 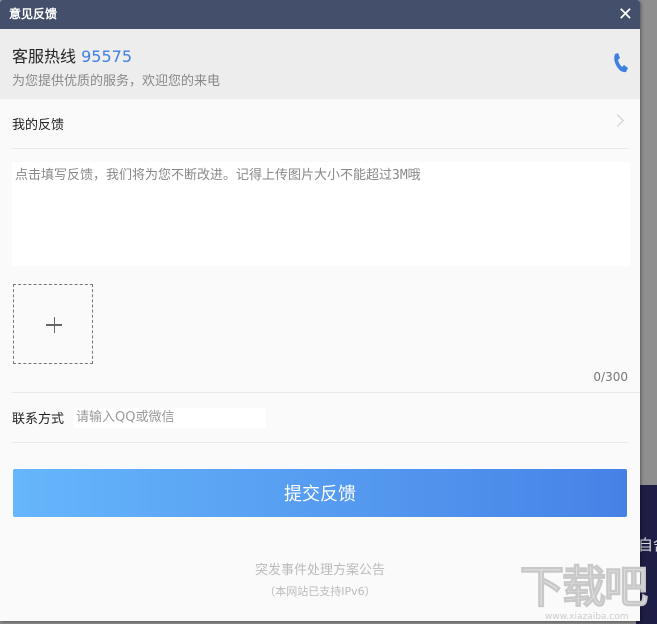 I want to click on contact-input, so click(x=170, y=417).